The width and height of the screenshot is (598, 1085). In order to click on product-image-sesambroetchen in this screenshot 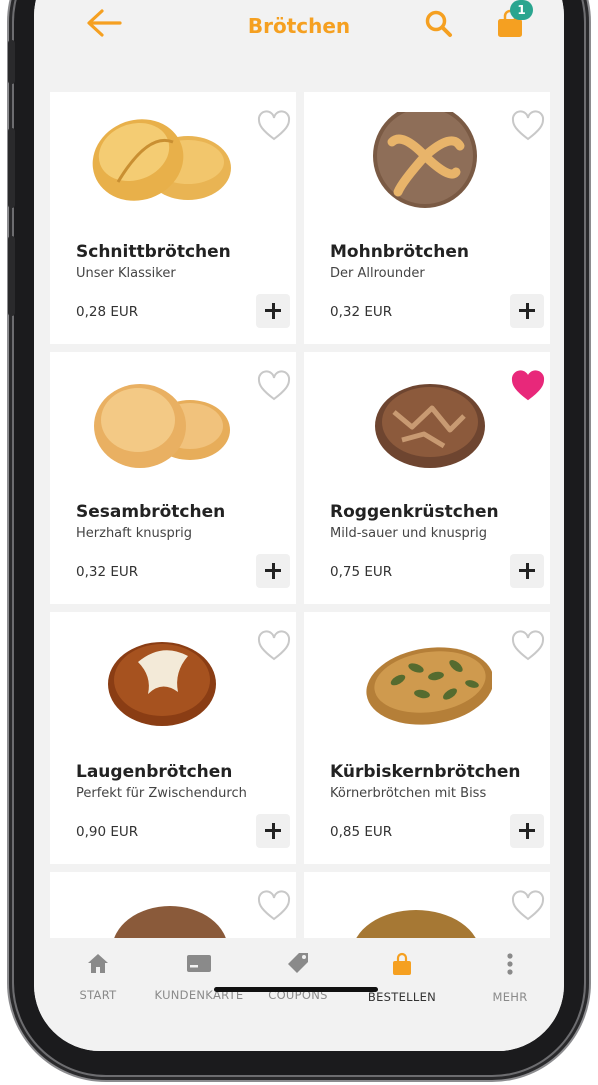, I will do `click(162, 426)`.